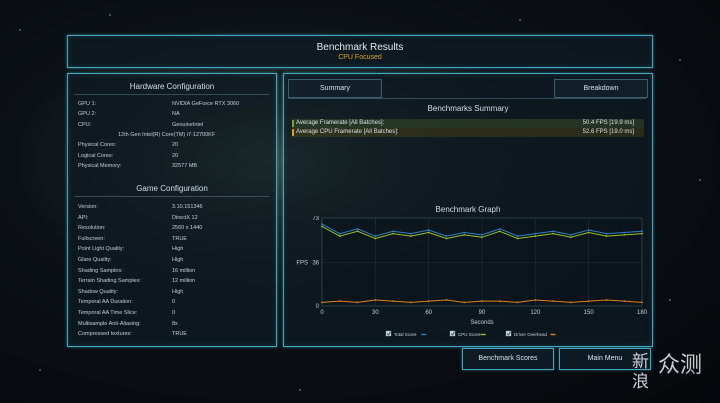 Image resolution: width=720 pixels, height=403 pixels. What do you see at coordinates (187, 228) in the screenshot?
I see `gc-value: 2560 x 1440` at bounding box center [187, 228].